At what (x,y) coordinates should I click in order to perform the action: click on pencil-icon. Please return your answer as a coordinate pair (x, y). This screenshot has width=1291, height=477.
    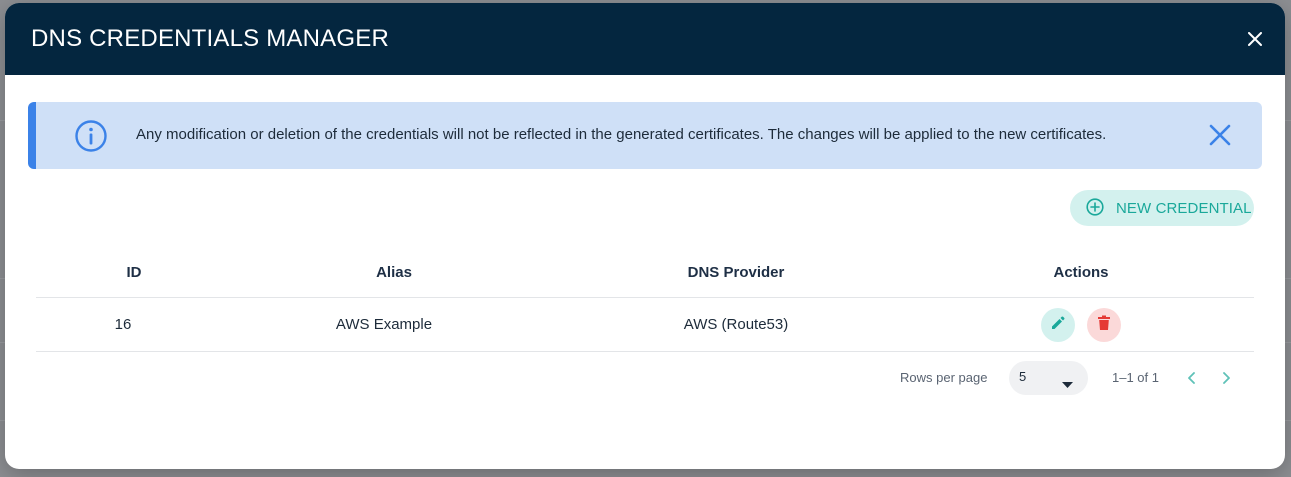
    Looking at the image, I should click on (1058, 324).